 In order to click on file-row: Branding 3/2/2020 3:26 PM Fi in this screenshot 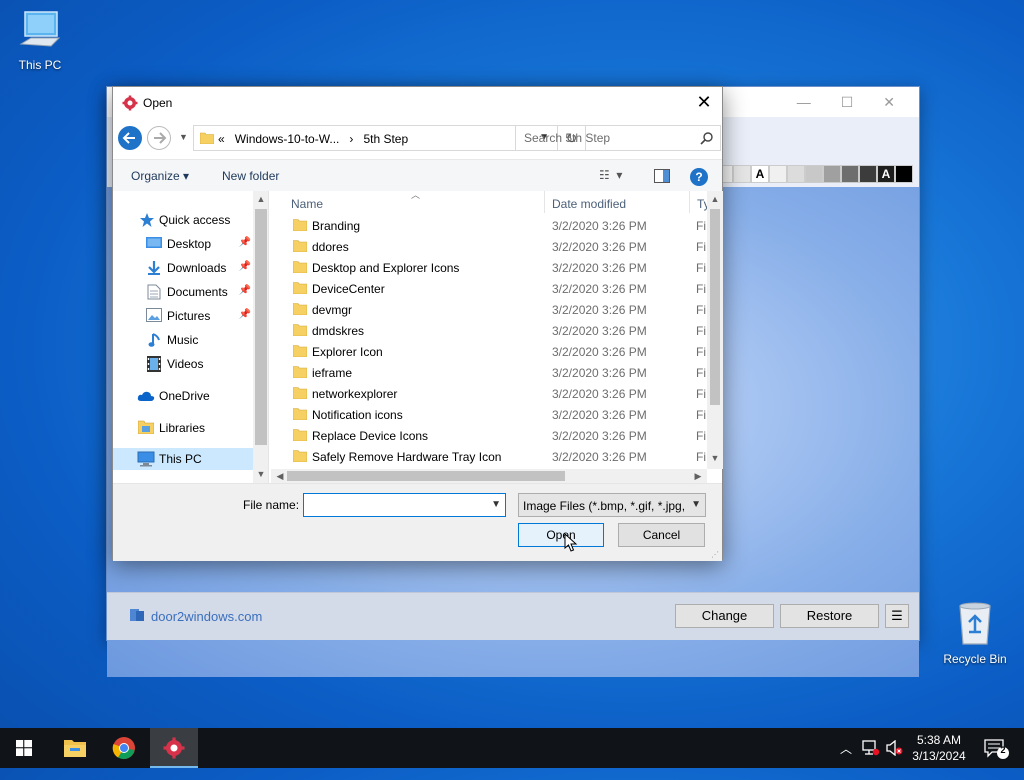, I will do `click(488, 225)`.